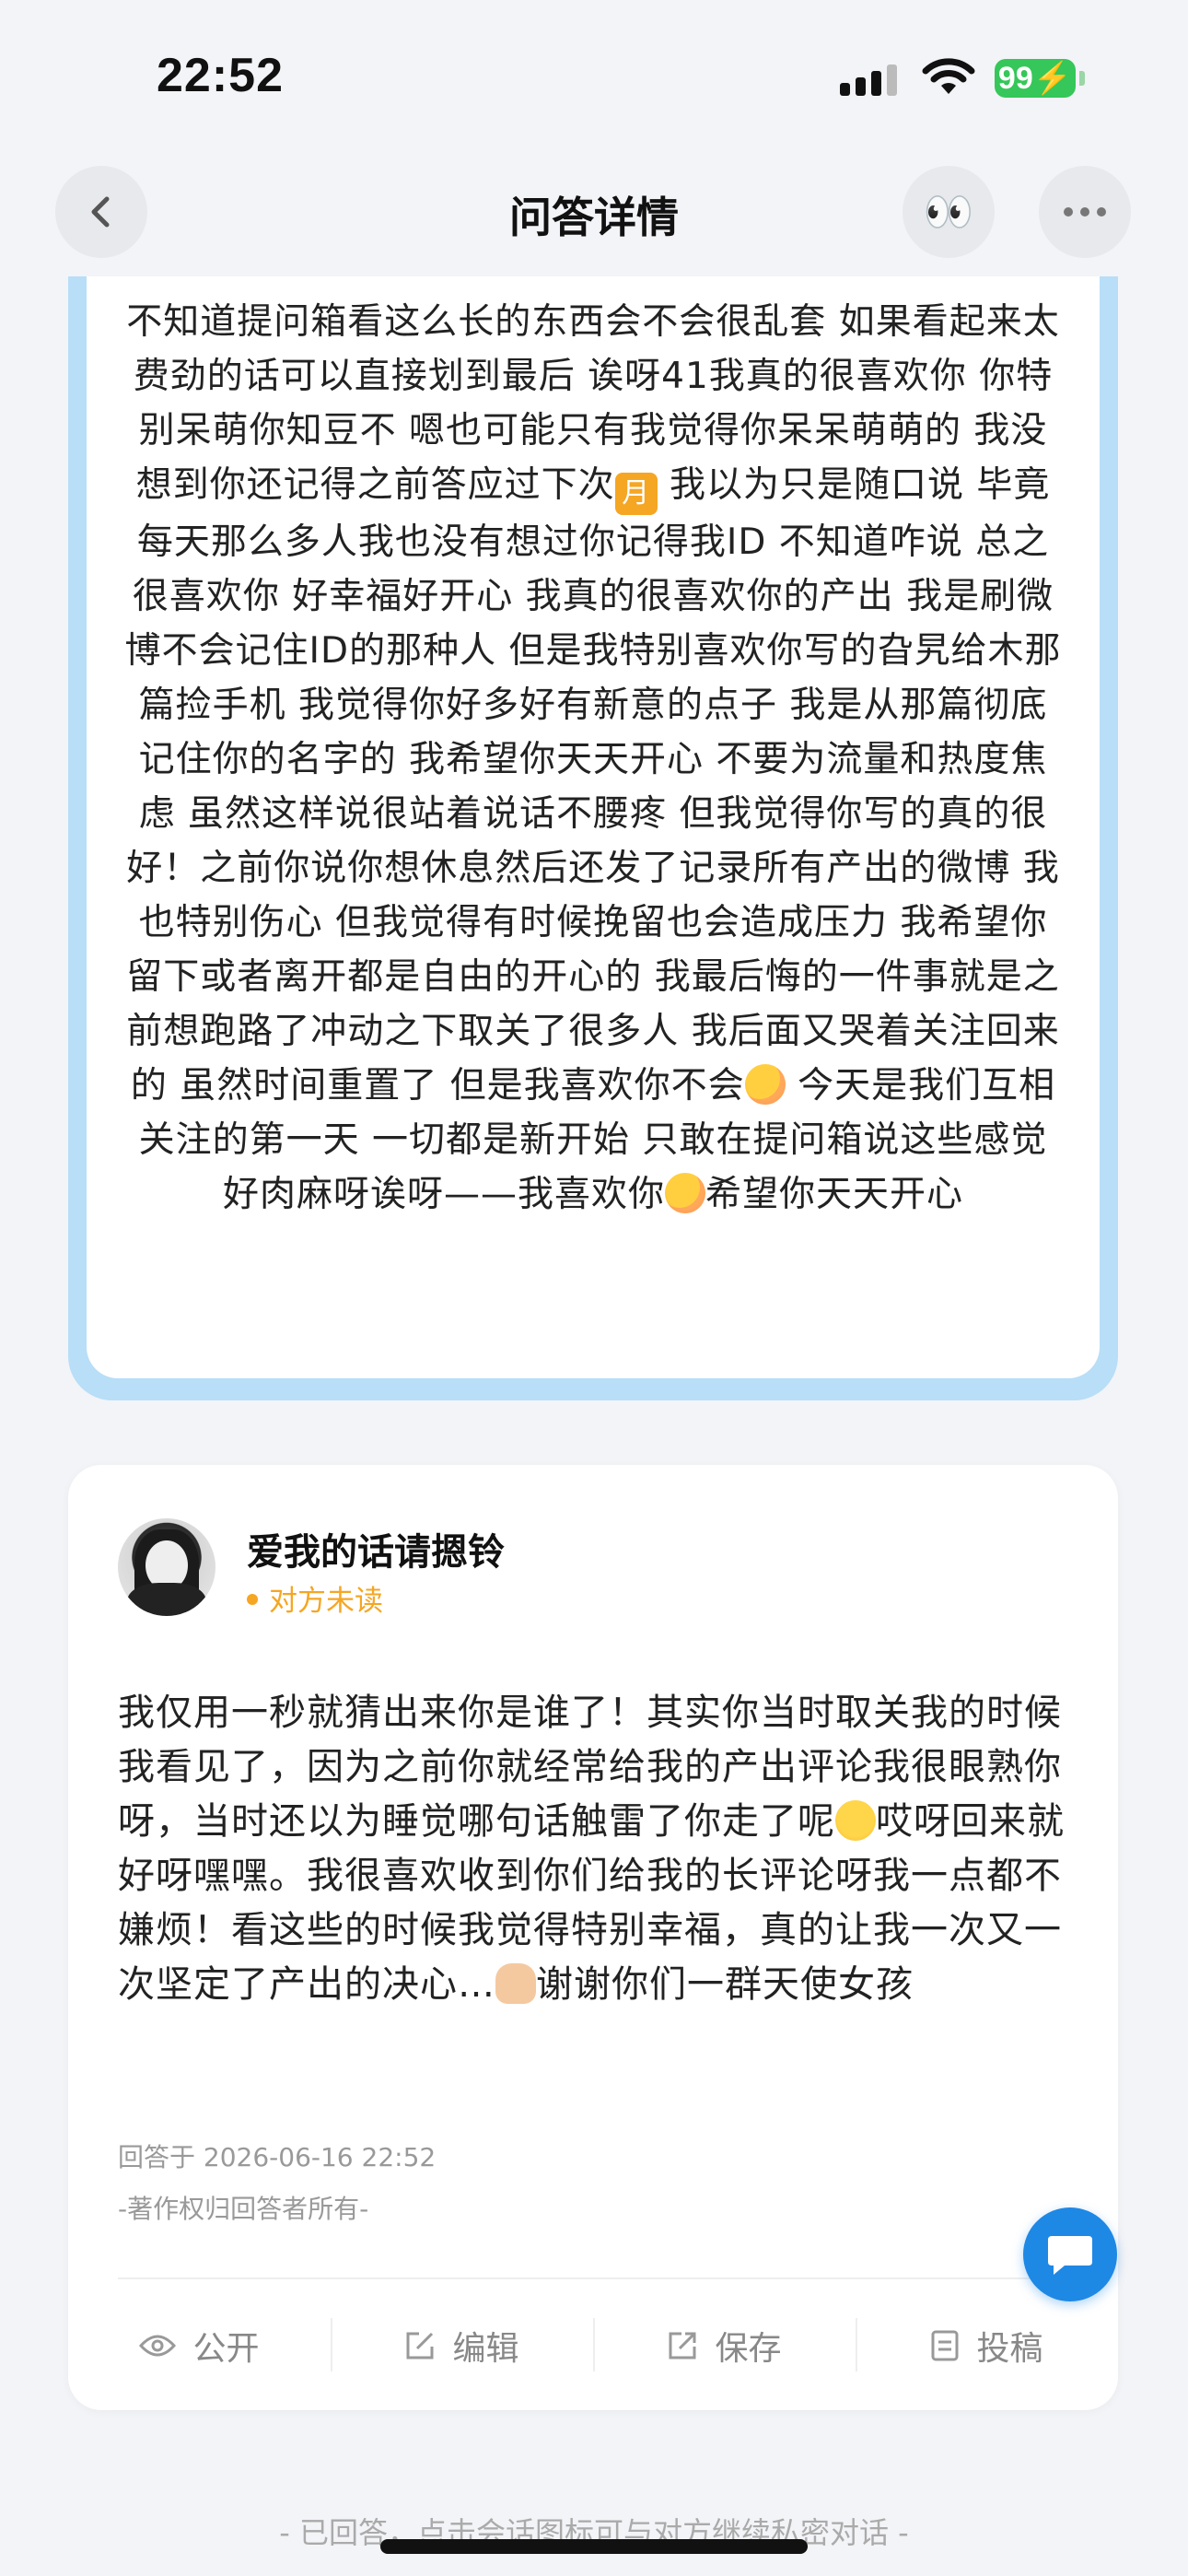 The width and height of the screenshot is (1188, 2576). What do you see at coordinates (855, 1820) in the screenshot?
I see `pleading-face-emoji-icon` at bounding box center [855, 1820].